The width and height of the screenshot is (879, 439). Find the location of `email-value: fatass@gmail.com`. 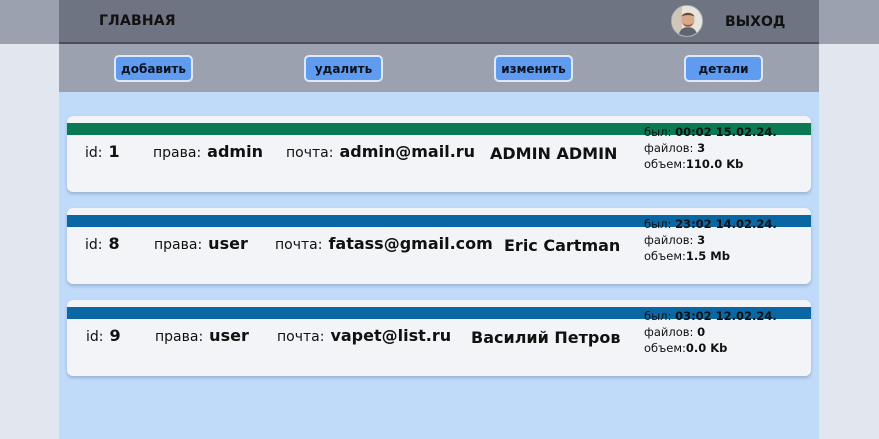

email-value: fatass@gmail.com is located at coordinates (410, 243).